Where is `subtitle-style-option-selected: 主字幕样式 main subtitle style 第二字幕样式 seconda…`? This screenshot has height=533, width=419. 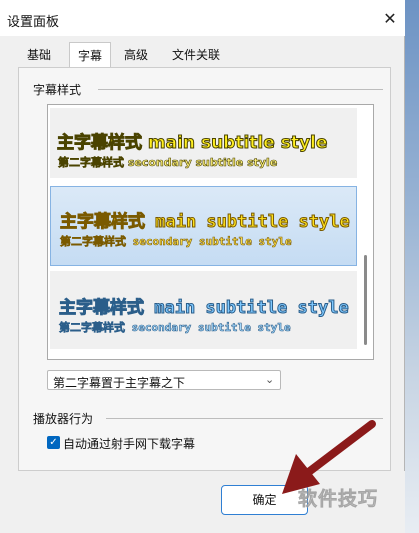 subtitle-style-option-selected: 主字幕样式 main subtitle style 第二字幕样式 seconda… is located at coordinates (203, 226).